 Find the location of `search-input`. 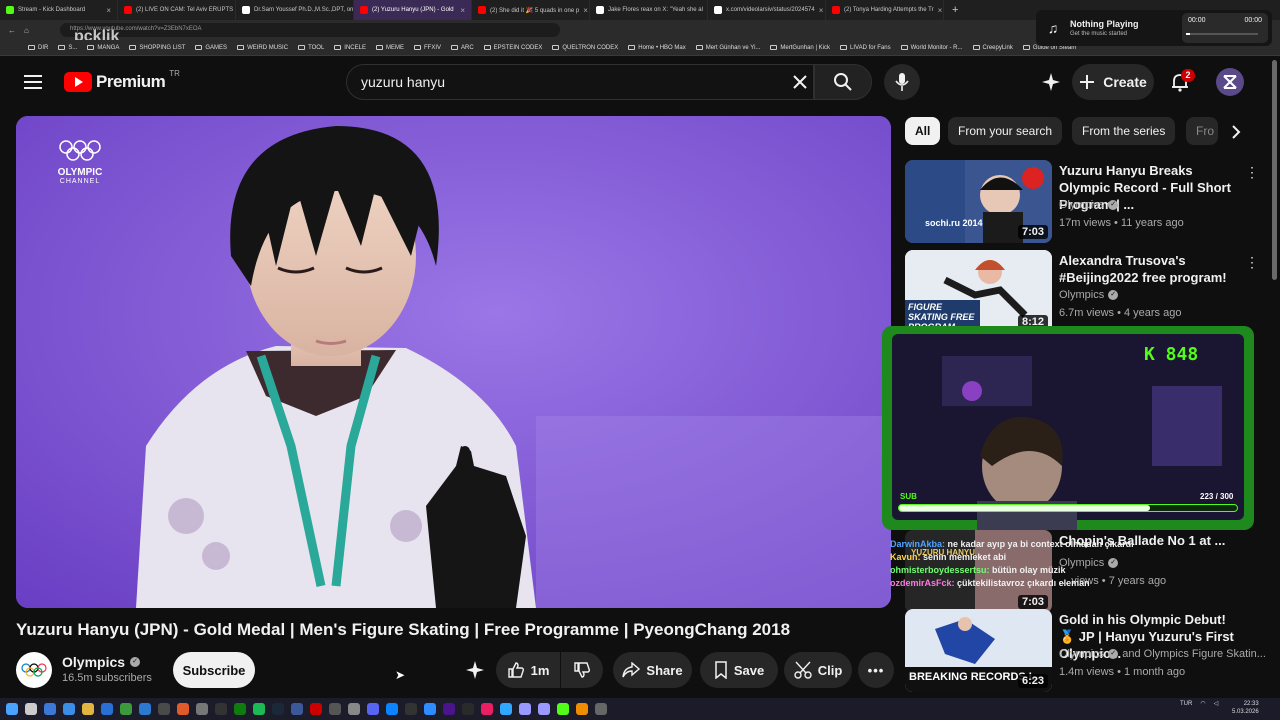

search-input is located at coordinates (580, 82).